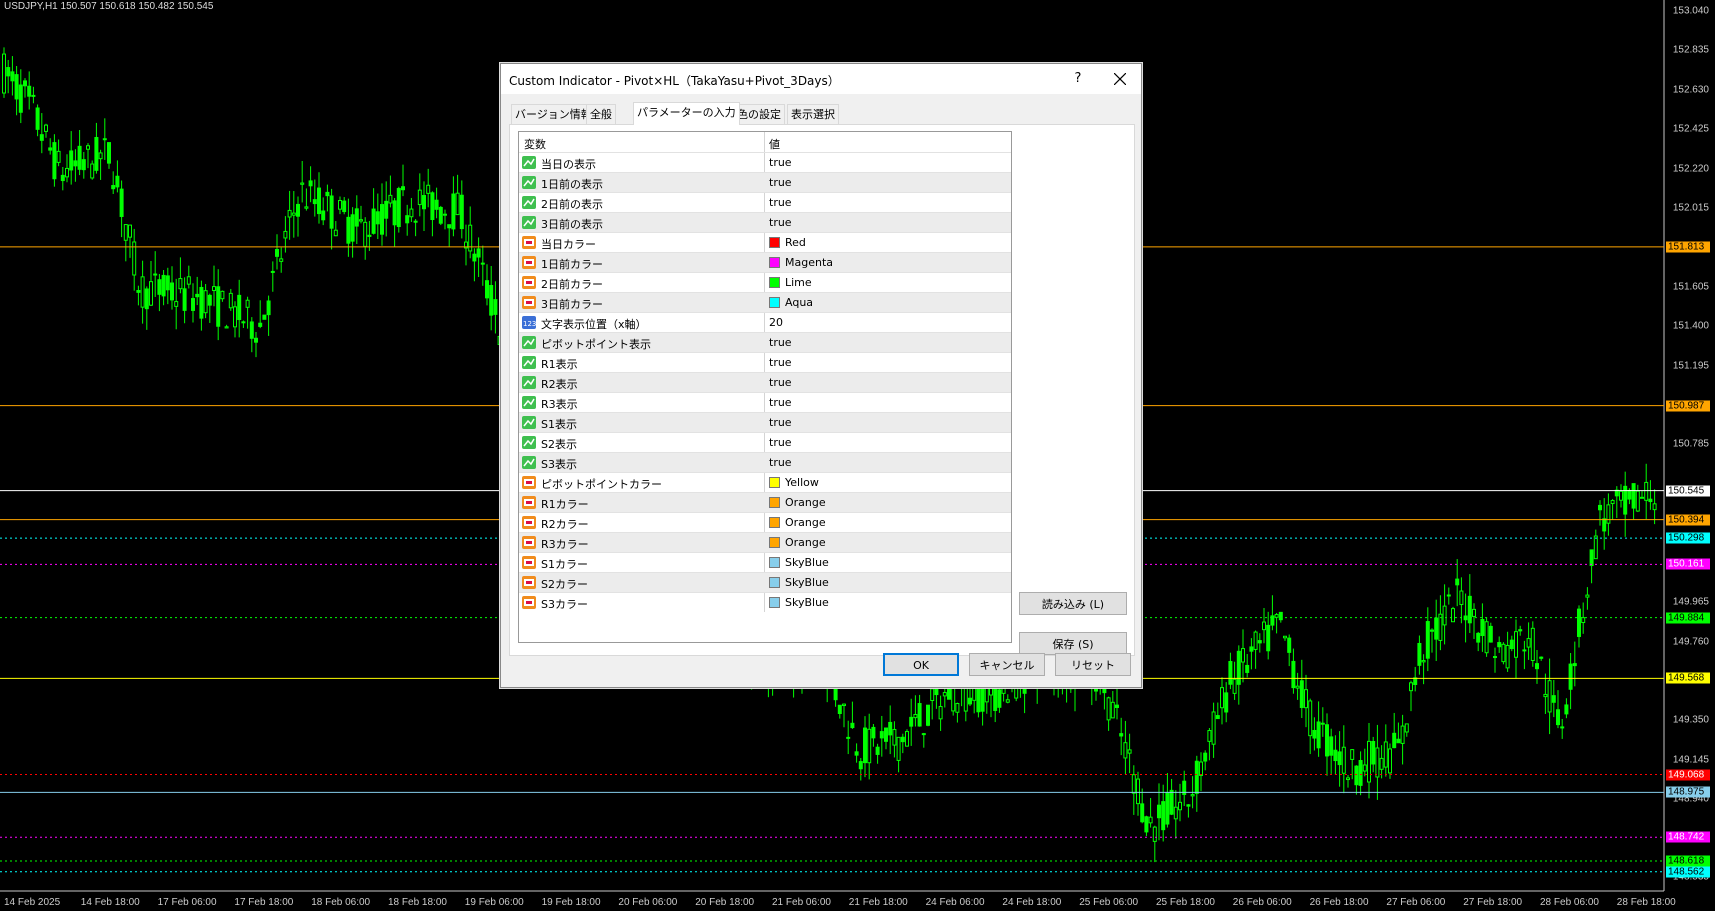  What do you see at coordinates (765, 202) in the screenshot?
I see `table-row: 2日前の表示 true` at bounding box center [765, 202].